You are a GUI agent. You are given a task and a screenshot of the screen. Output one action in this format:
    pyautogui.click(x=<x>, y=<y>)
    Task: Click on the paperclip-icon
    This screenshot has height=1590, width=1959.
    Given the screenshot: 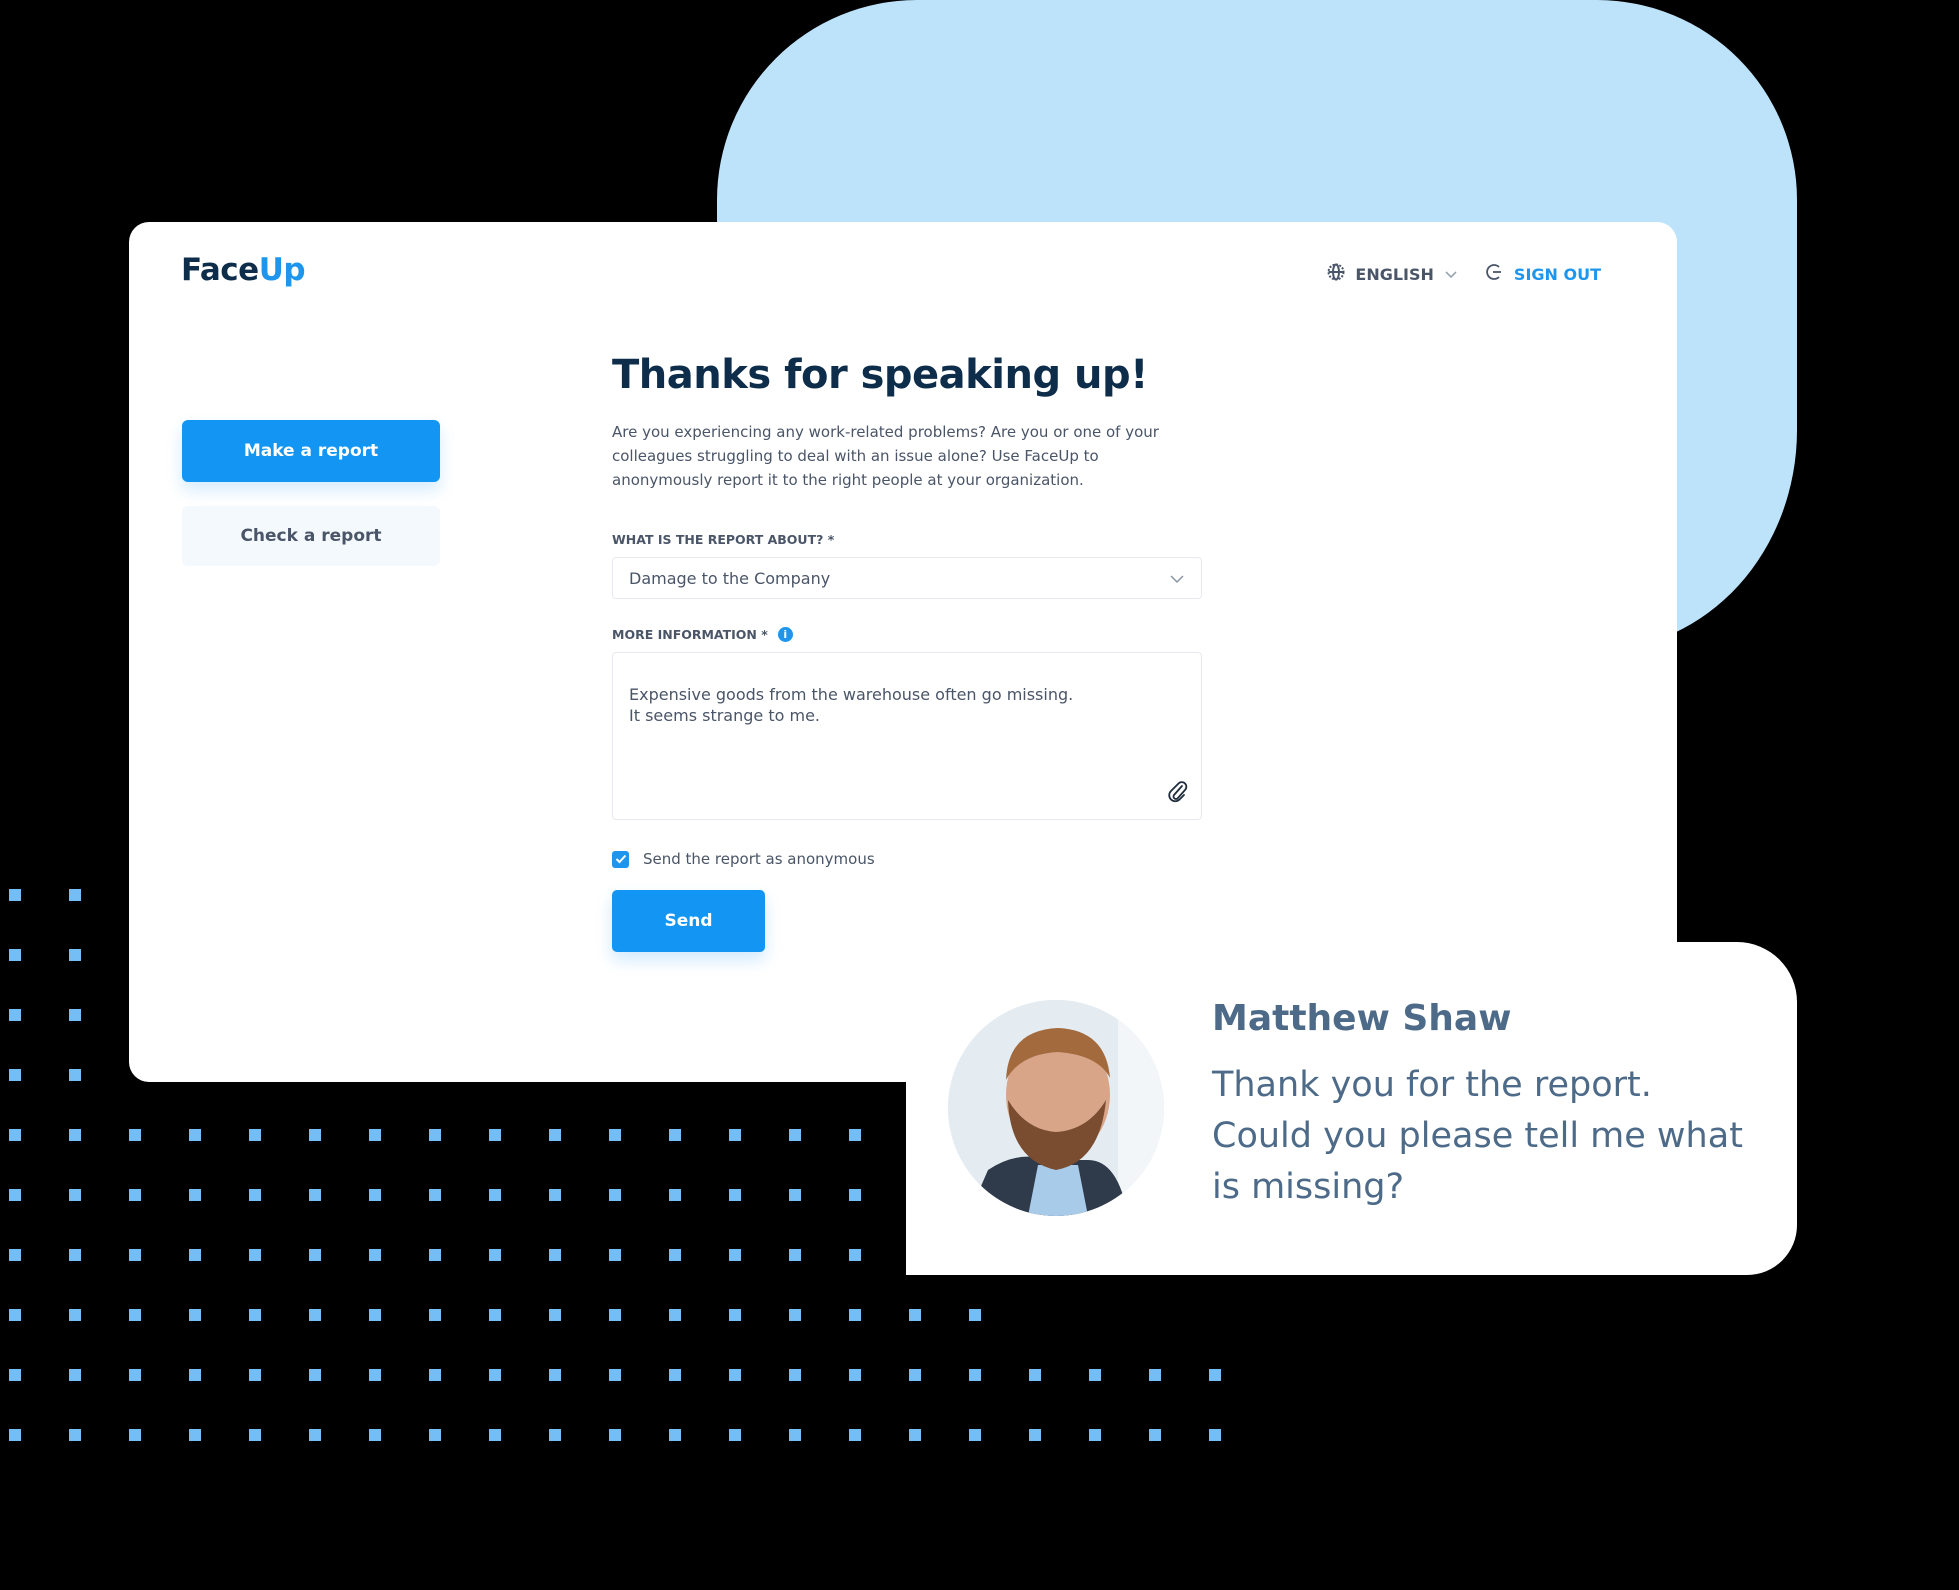 What is the action you would take?
    pyautogui.click(x=1178, y=784)
    